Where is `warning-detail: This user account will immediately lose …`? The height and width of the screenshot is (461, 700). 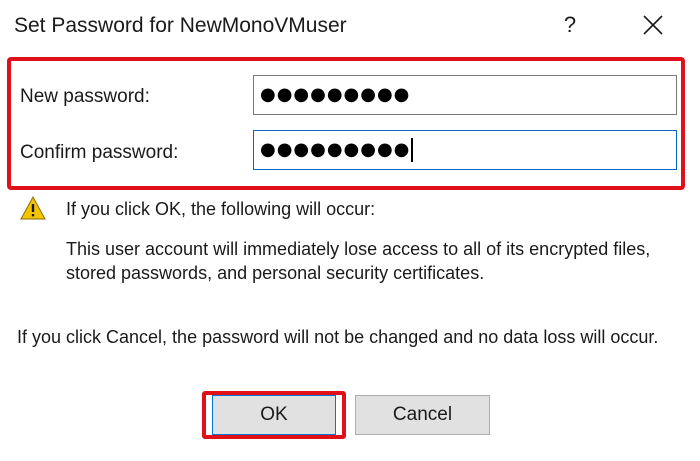 warning-detail: This user account will immediately lose … is located at coordinates (358, 261).